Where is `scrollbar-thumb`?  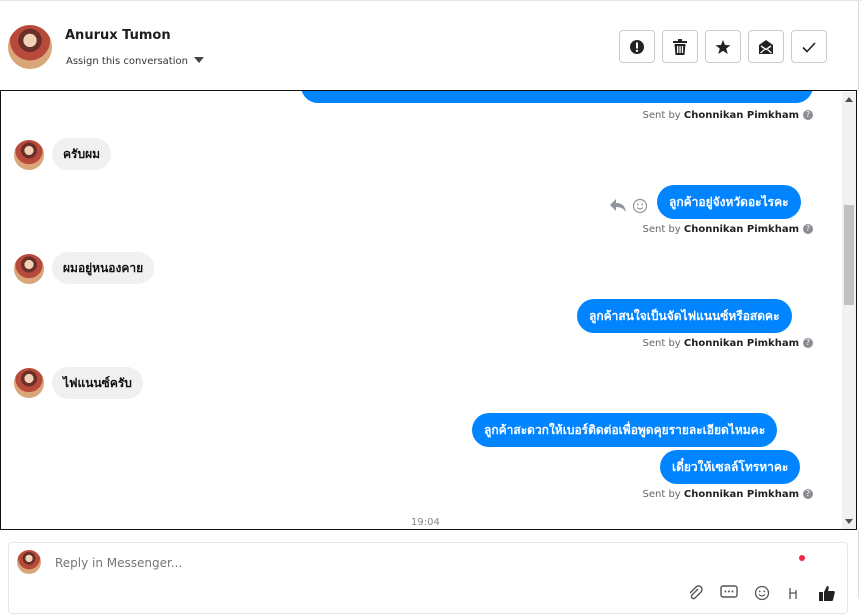
scrollbar-thumb is located at coordinates (849, 255).